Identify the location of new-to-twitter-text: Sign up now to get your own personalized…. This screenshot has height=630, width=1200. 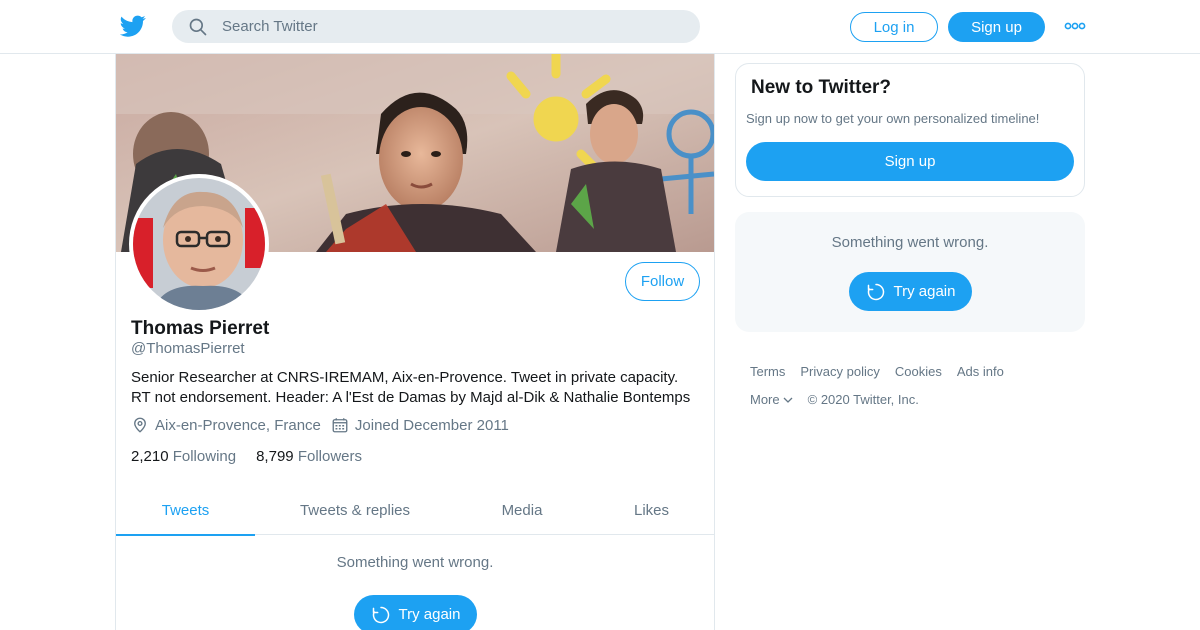
(893, 118).